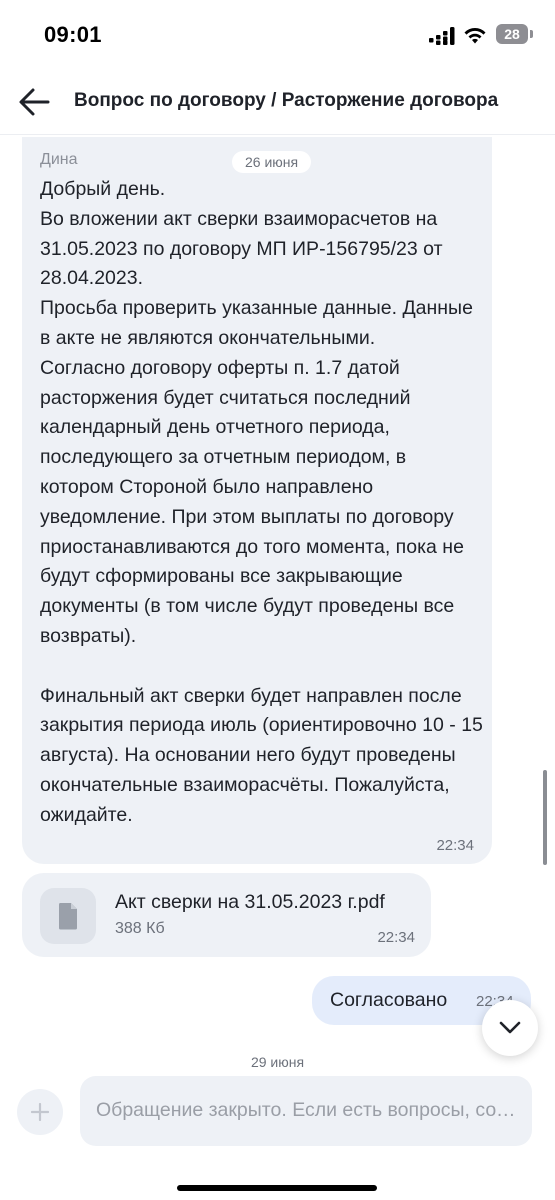 Image resolution: width=555 pixels, height=1200 pixels. I want to click on chevron-down-icon, so click(510, 1027).